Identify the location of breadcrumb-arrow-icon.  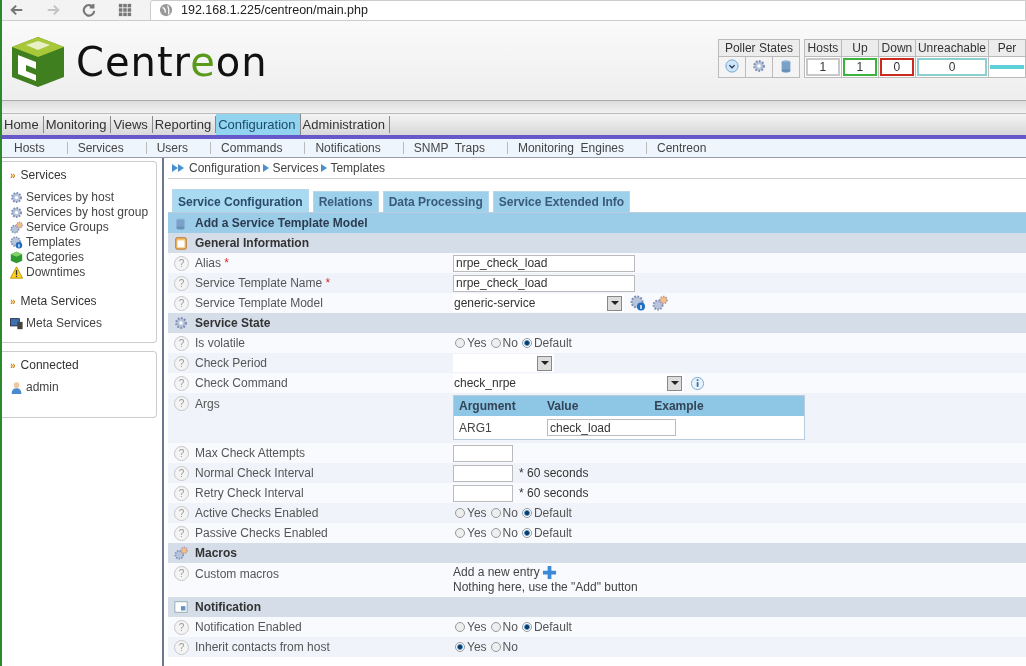
(324, 168).